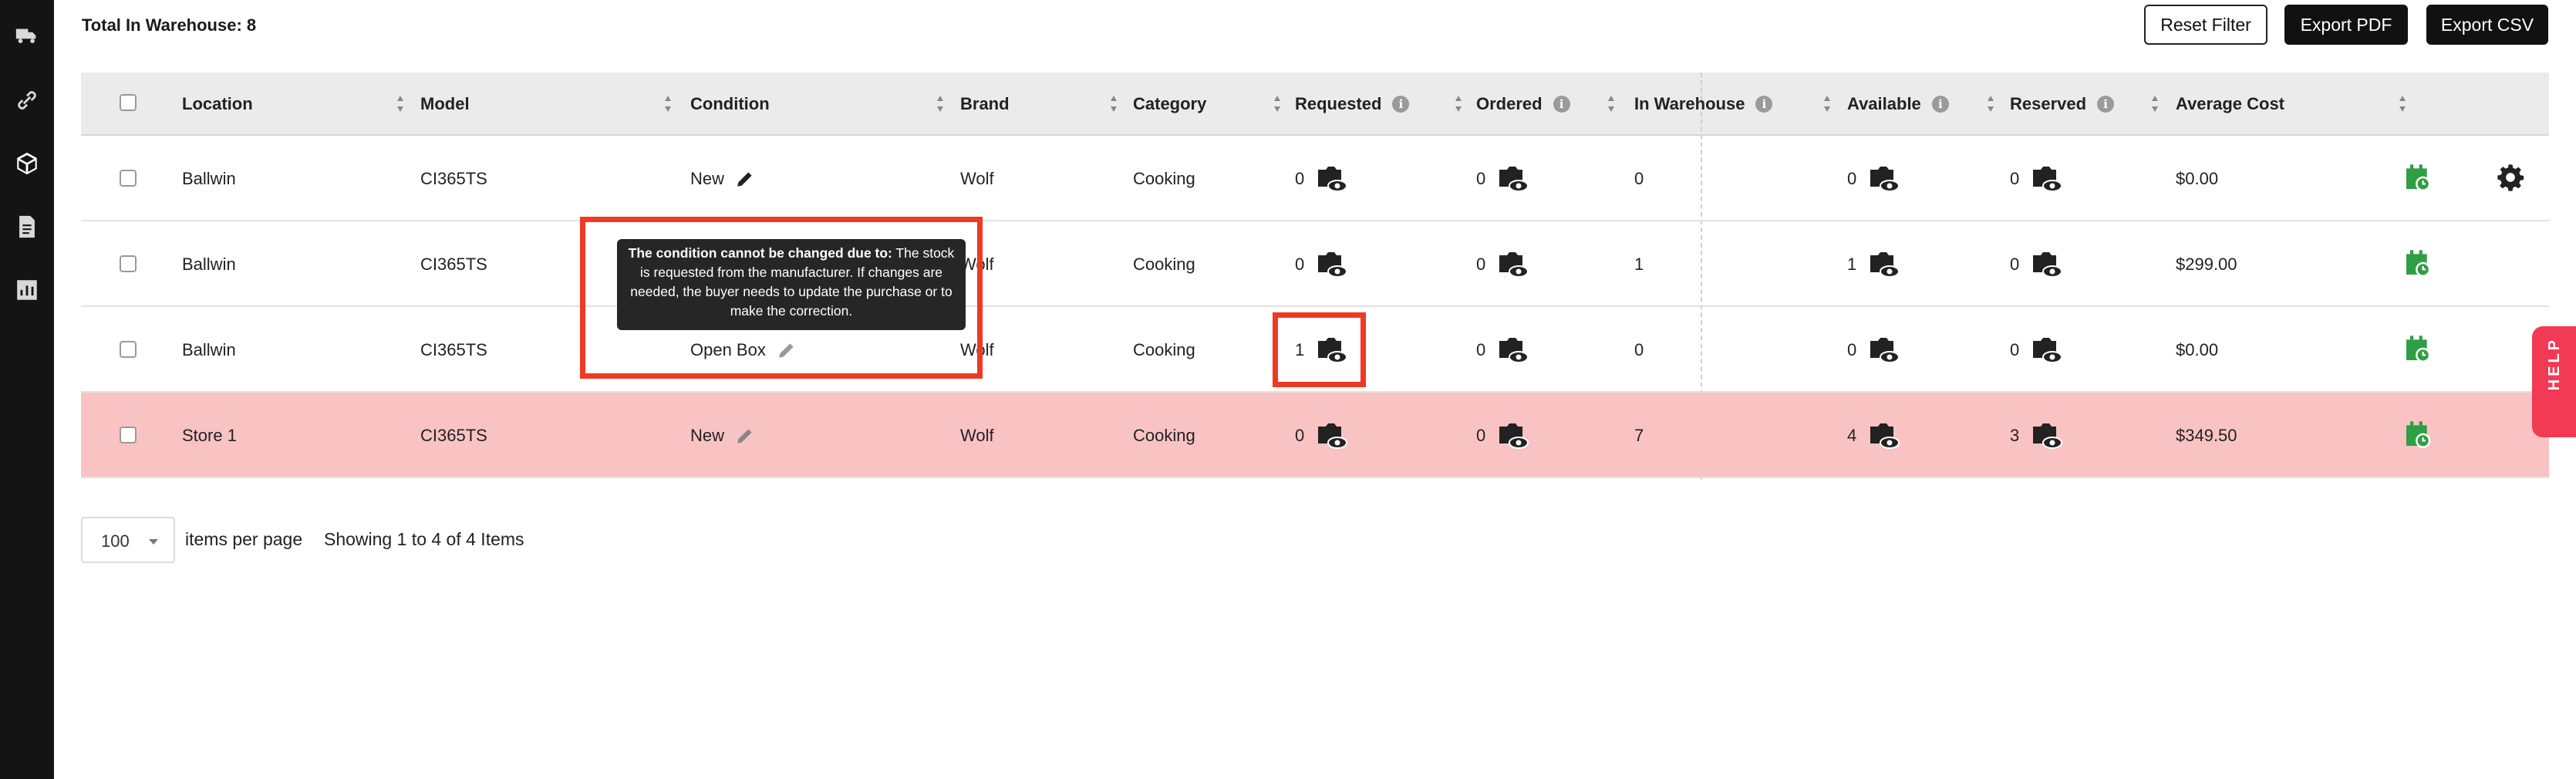  Describe the element at coordinates (1277, 104) in the screenshot. I see `sort-category-icon` at that location.